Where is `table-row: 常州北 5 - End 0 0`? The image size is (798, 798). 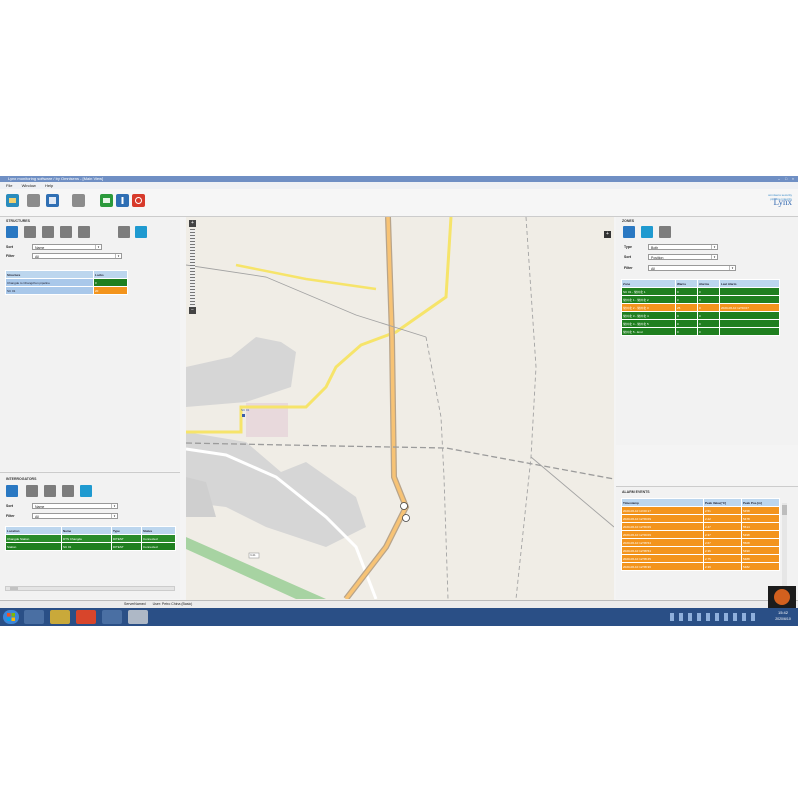 table-row: 常州北 5 - End 0 0 is located at coordinates (700, 331).